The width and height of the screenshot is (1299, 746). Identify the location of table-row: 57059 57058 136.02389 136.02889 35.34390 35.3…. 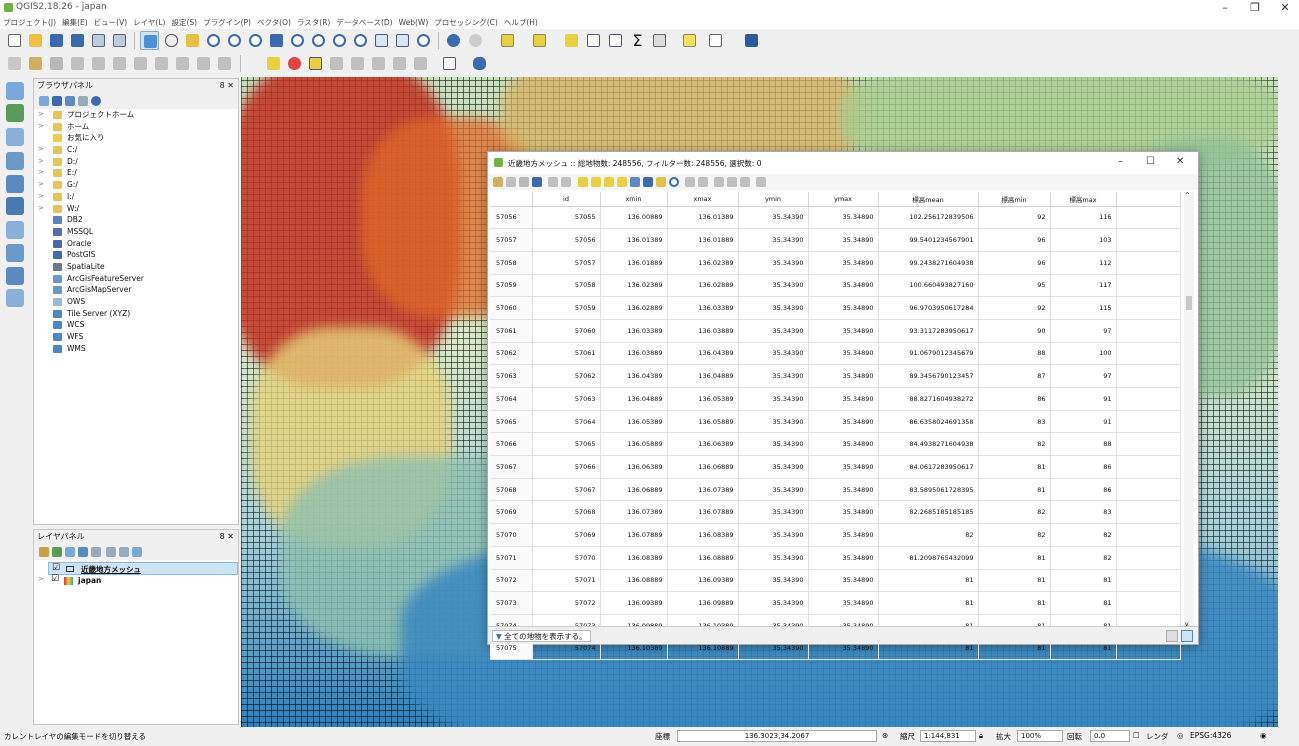
(835, 286).